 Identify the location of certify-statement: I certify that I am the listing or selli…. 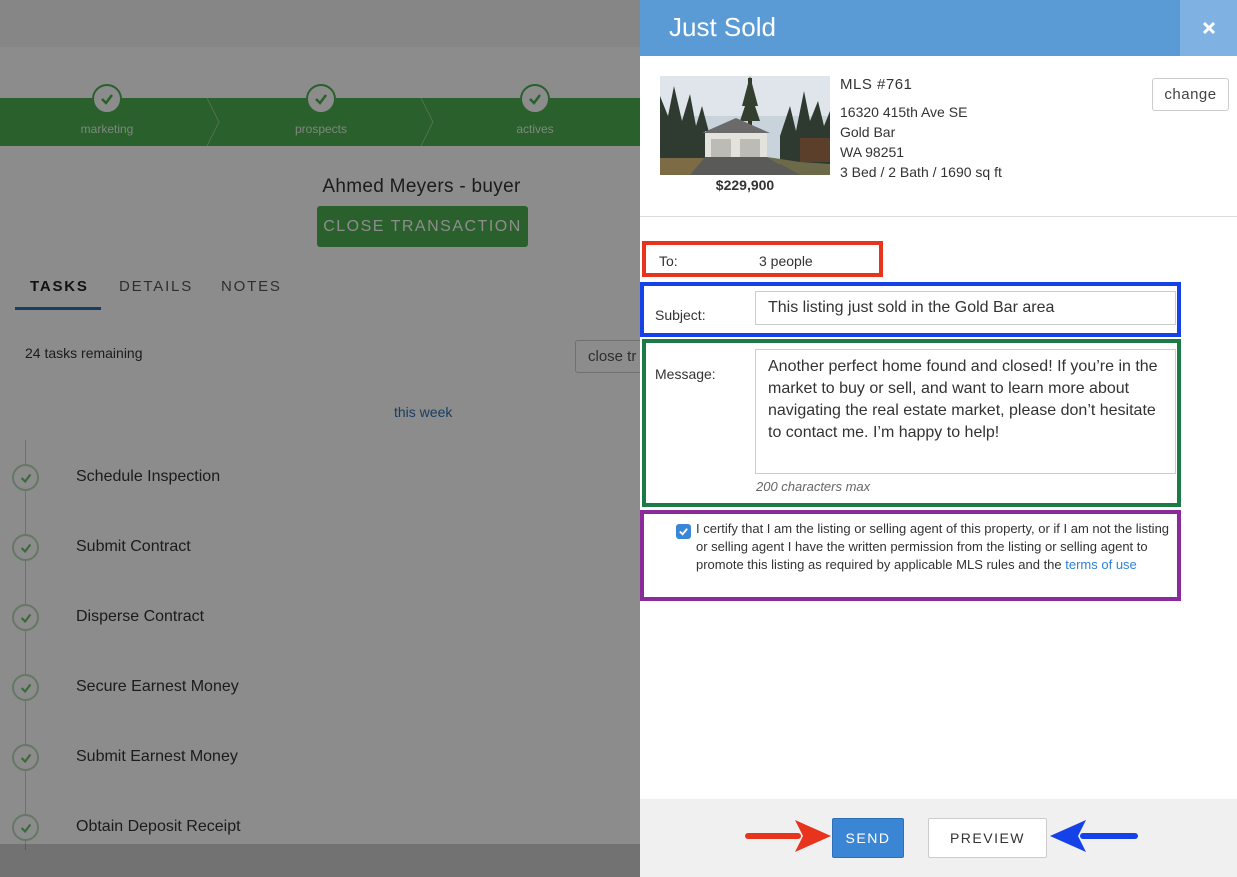
(937, 547).